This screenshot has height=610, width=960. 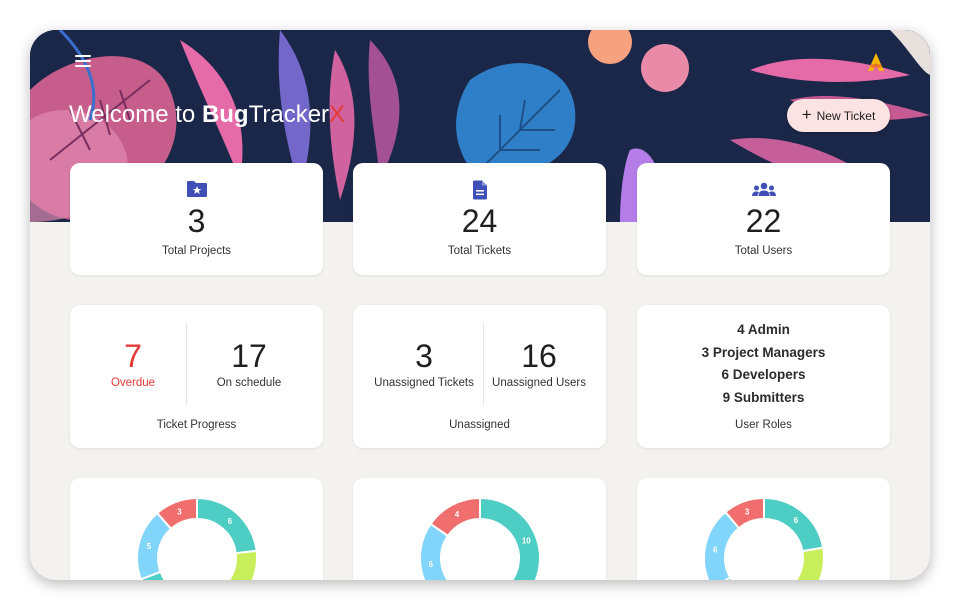 I want to click on users-count: 22, so click(x=763, y=221).